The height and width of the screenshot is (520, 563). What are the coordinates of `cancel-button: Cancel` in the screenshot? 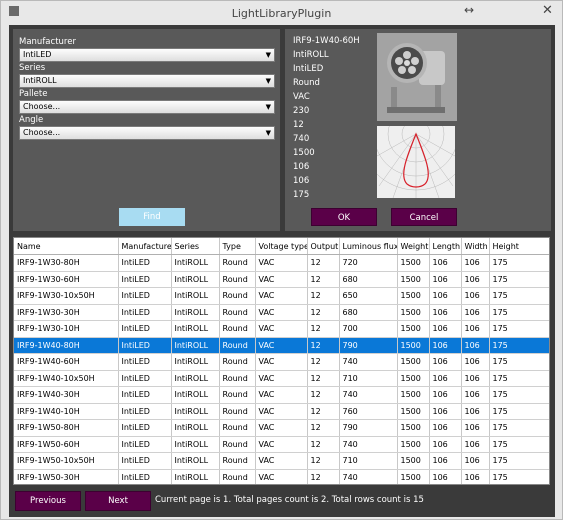 It's located at (424, 217).